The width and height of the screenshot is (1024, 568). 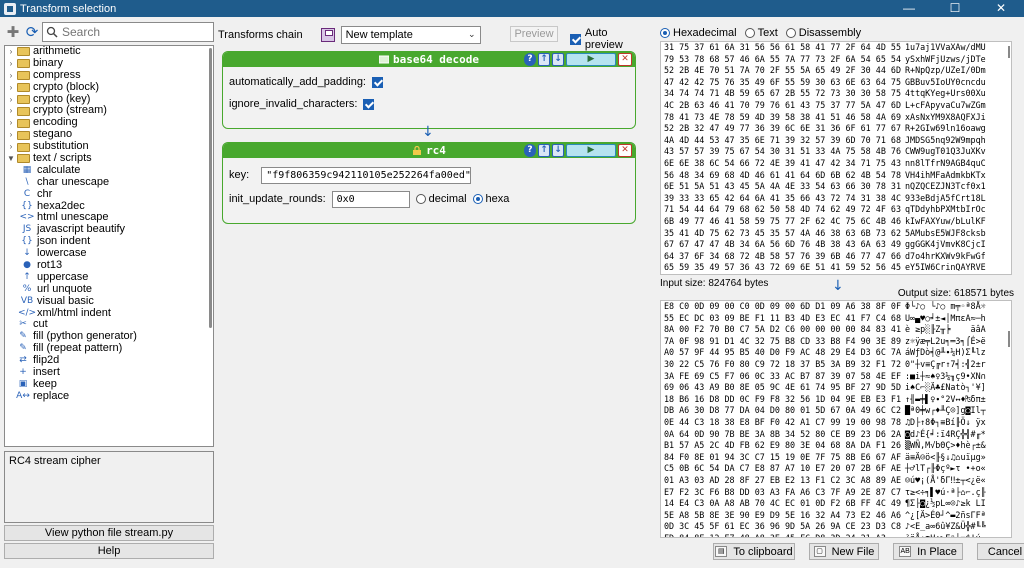 What do you see at coordinates (790, 33) in the screenshot?
I see `disassembly-radio` at bounding box center [790, 33].